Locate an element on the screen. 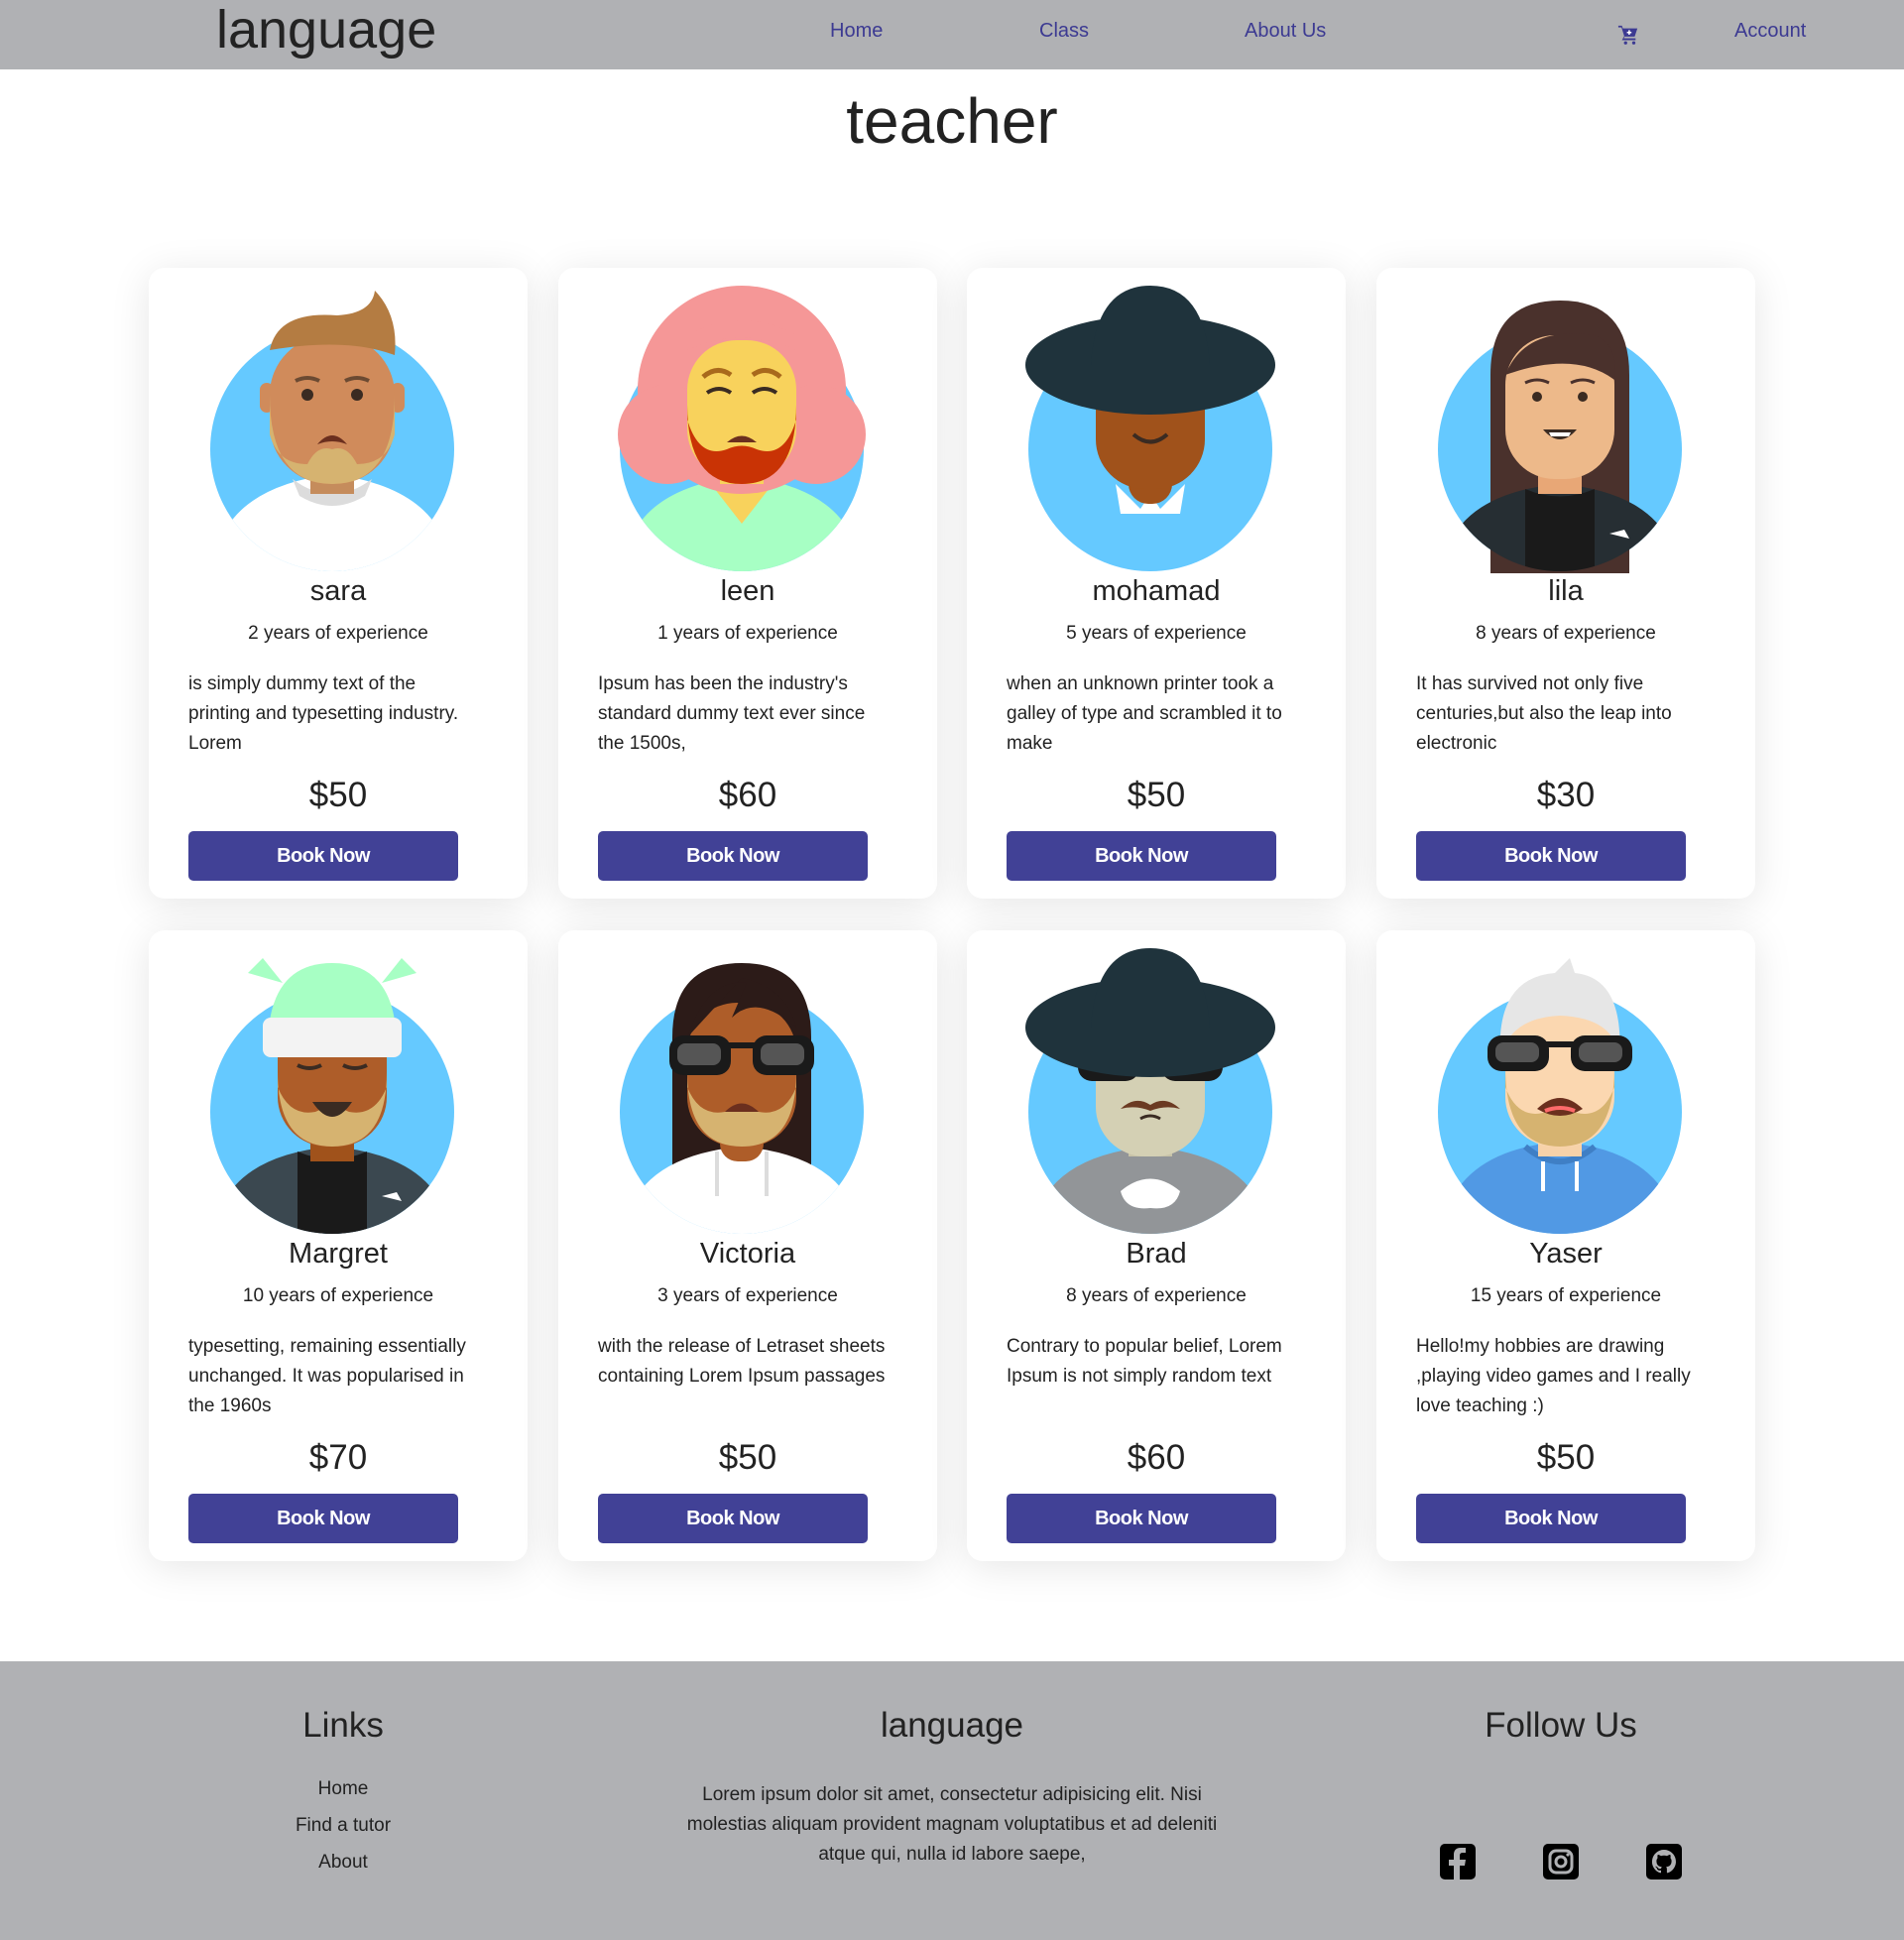  avatar-leen is located at coordinates (742, 428).